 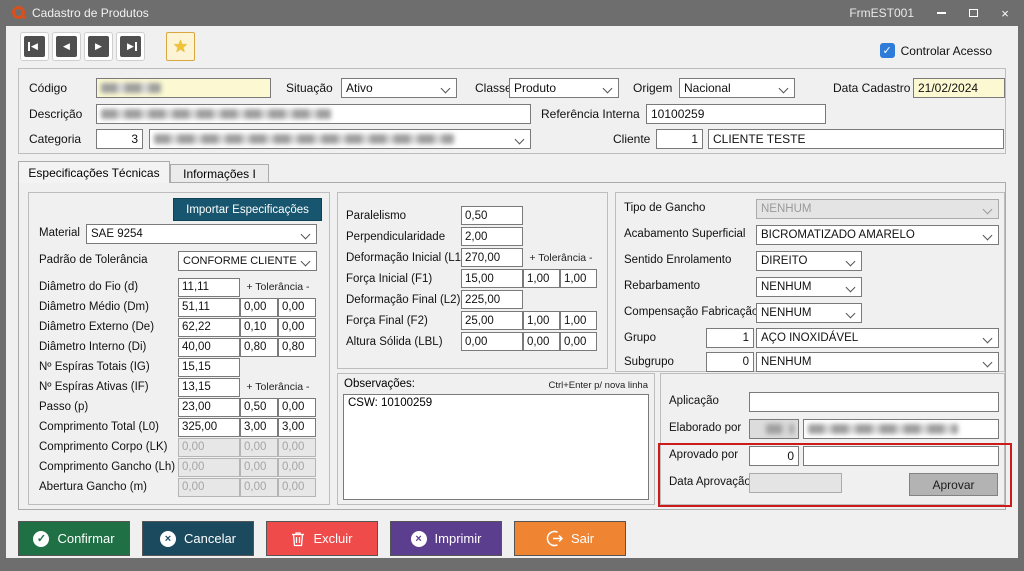 What do you see at coordinates (987, 362) in the screenshot?
I see `chevron-down-icon` at bounding box center [987, 362].